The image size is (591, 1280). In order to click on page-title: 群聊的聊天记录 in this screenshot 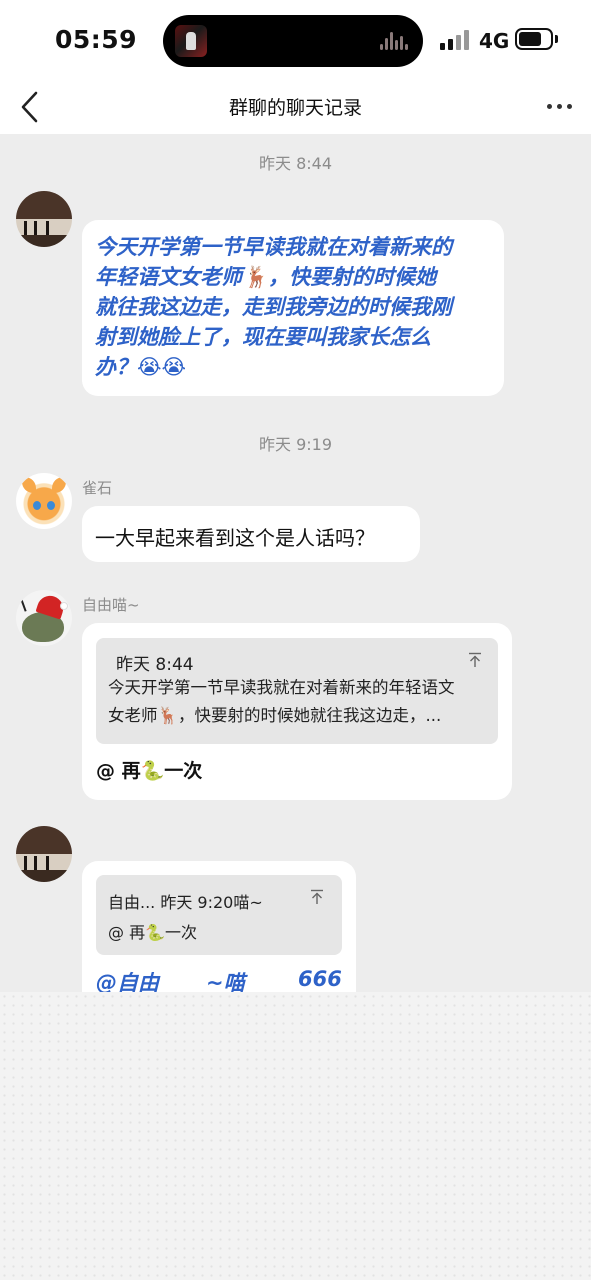, I will do `click(295, 108)`.